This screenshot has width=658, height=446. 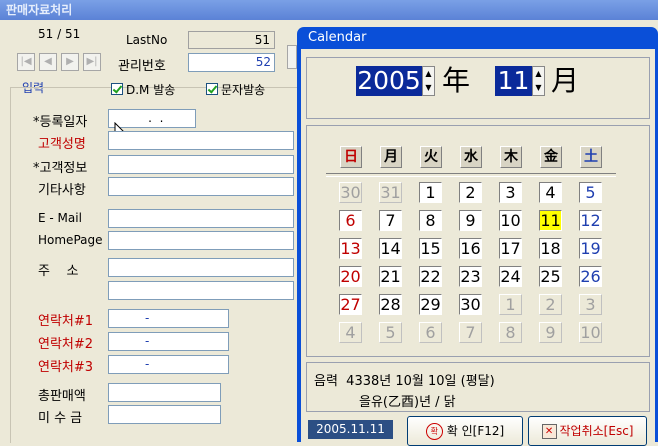 I want to click on calendar-day: 25, so click(x=550, y=276).